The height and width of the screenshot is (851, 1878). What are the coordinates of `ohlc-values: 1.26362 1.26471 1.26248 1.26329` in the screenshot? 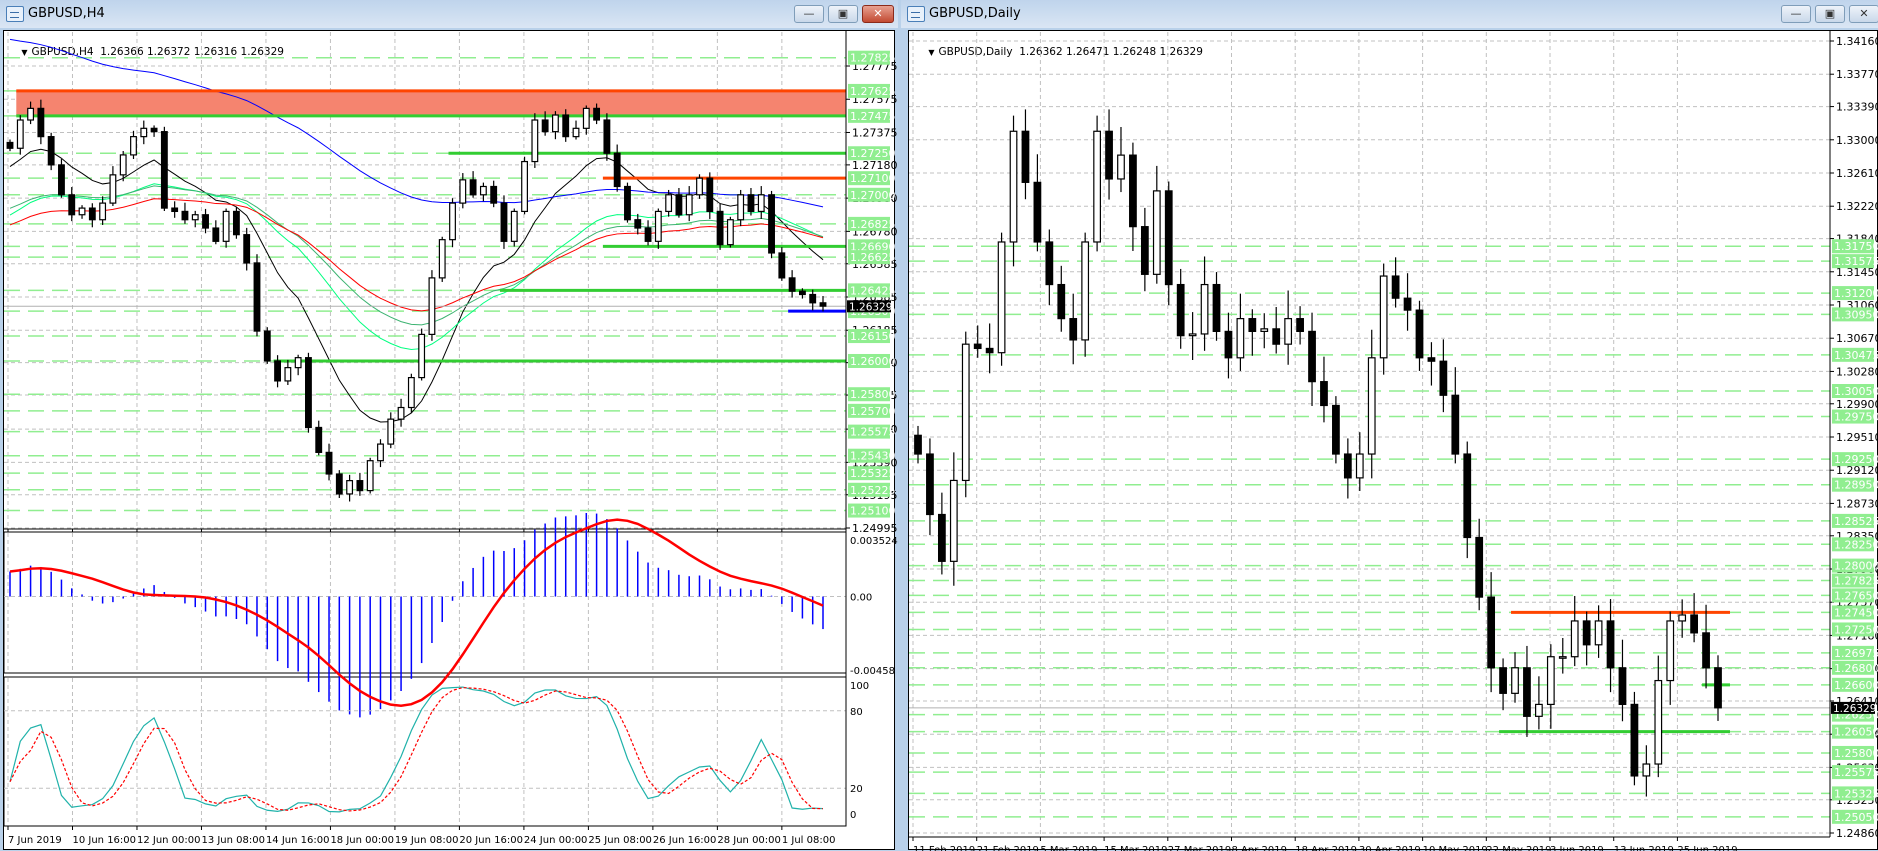 It's located at (1111, 52).